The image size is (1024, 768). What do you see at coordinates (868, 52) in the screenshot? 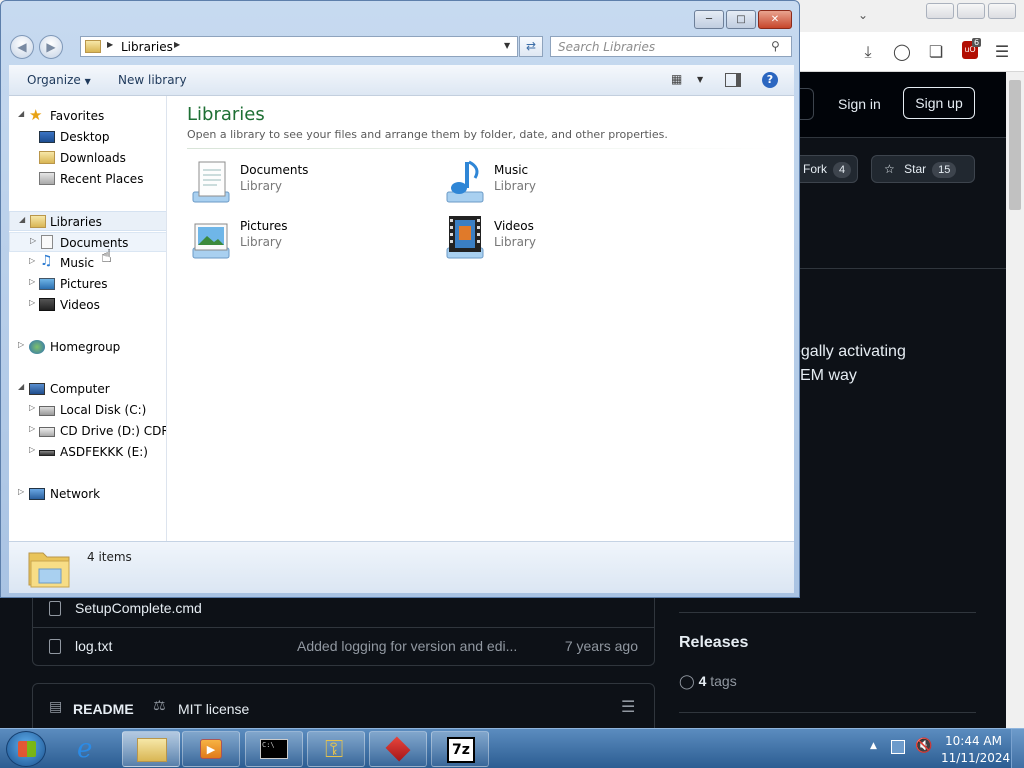
I see `download-icon: ⤓` at bounding box center [868, 52].